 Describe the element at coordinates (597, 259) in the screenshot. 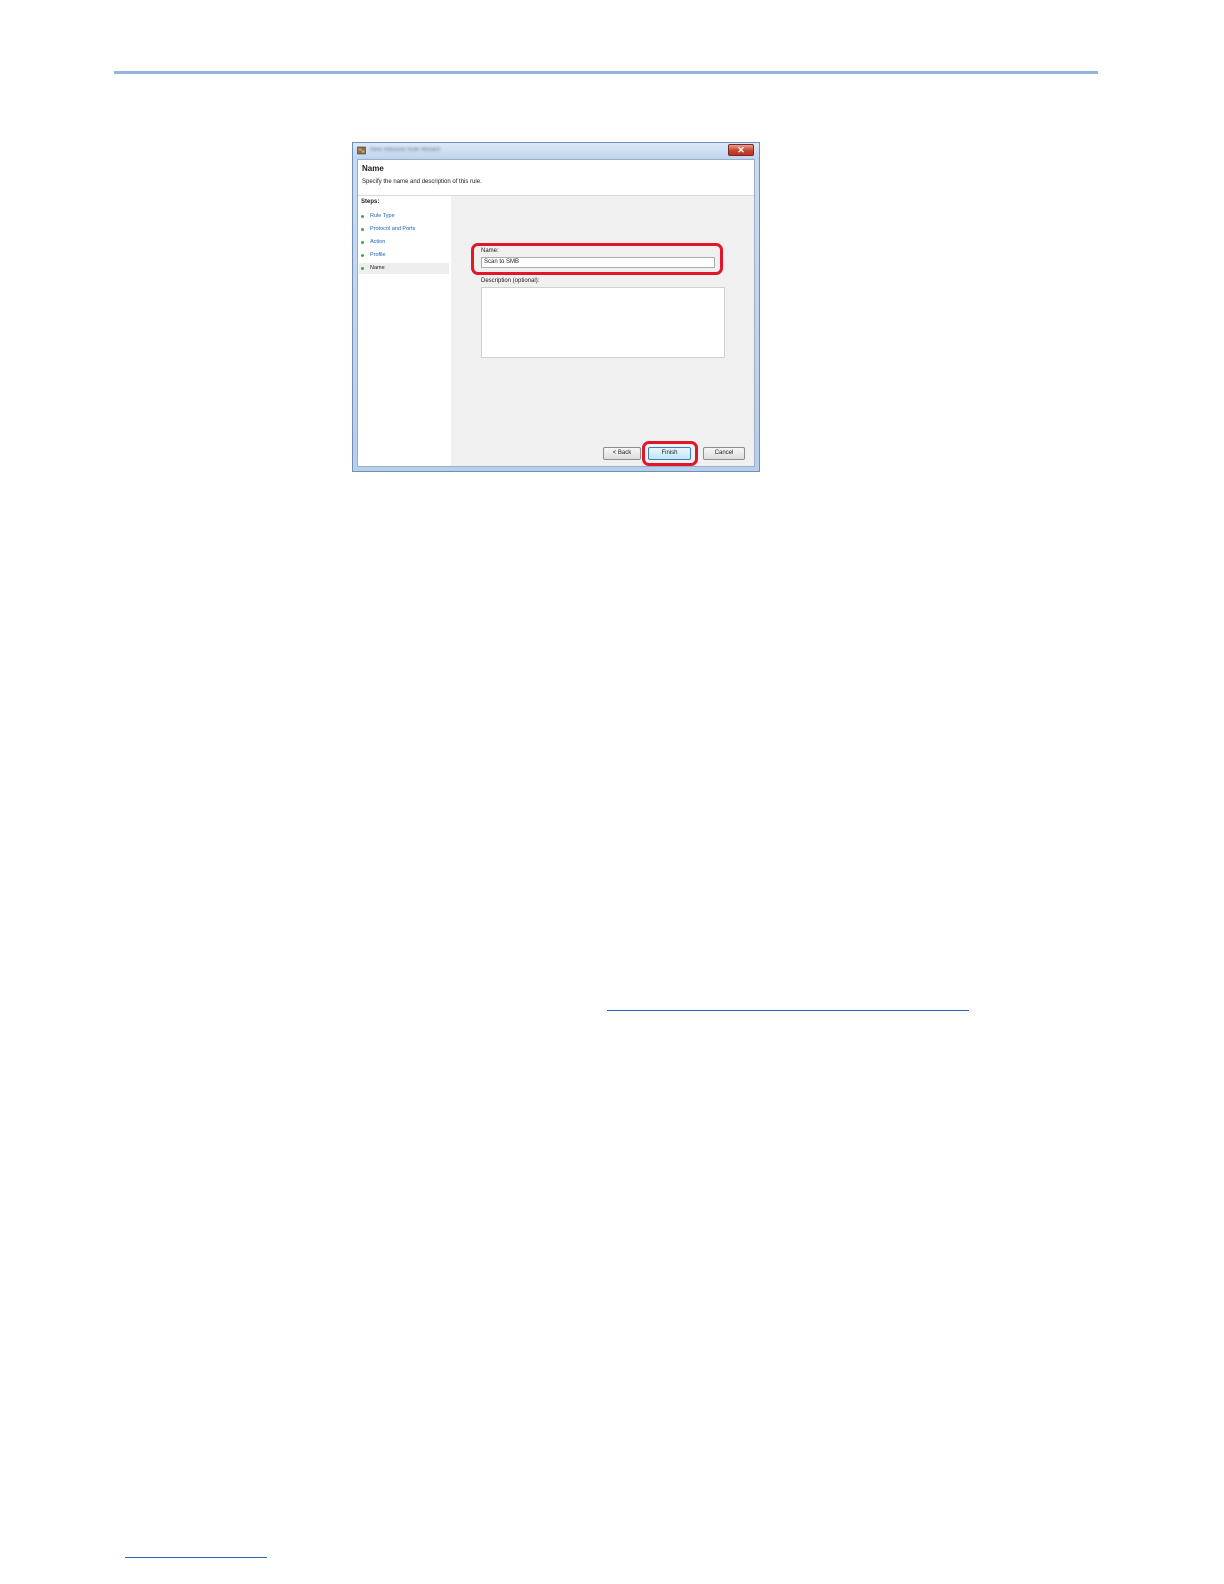

I see `name-highlight-callout` at that location.